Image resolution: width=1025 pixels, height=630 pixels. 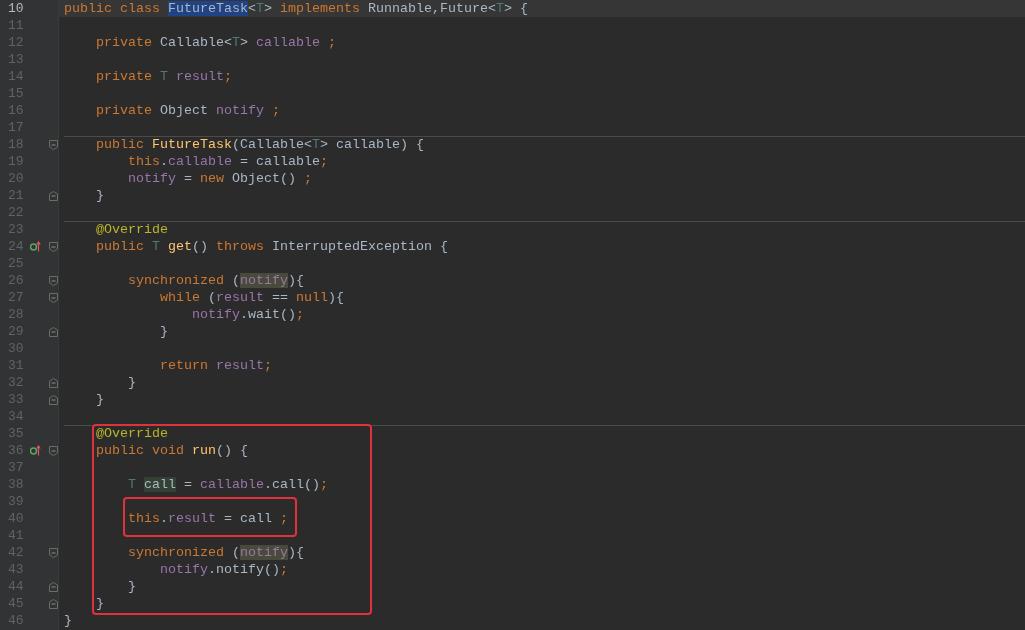 I want to click on code-line: while (result == null){, so click(x=251, y=297).